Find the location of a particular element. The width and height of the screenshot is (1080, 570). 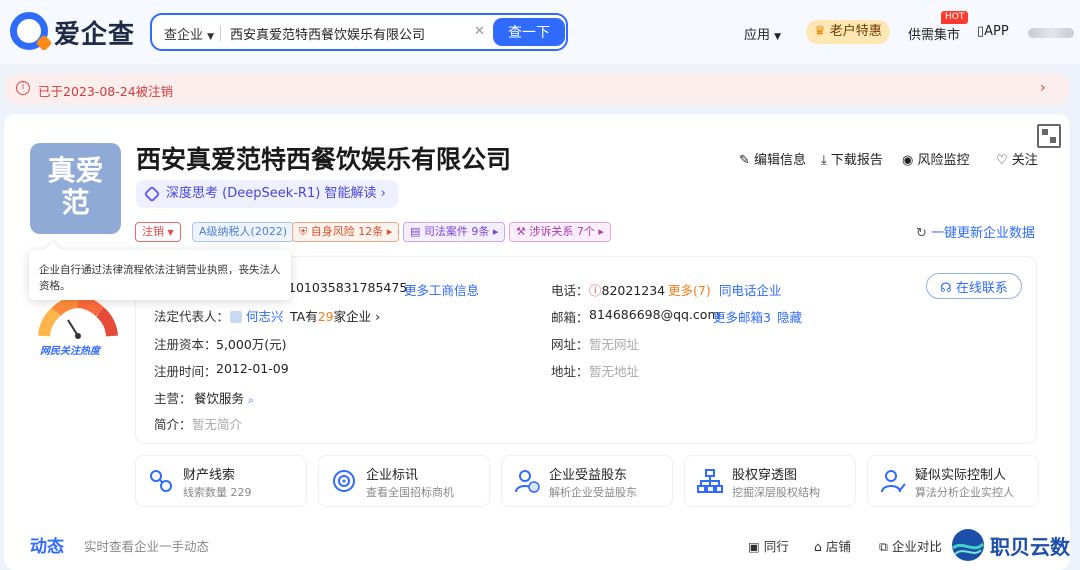

website-label: 网址： is located at coordinates (570, 344).